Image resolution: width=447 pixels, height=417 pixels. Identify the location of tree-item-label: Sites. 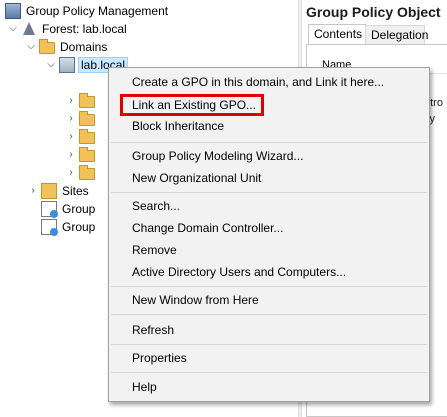
(75, 191).